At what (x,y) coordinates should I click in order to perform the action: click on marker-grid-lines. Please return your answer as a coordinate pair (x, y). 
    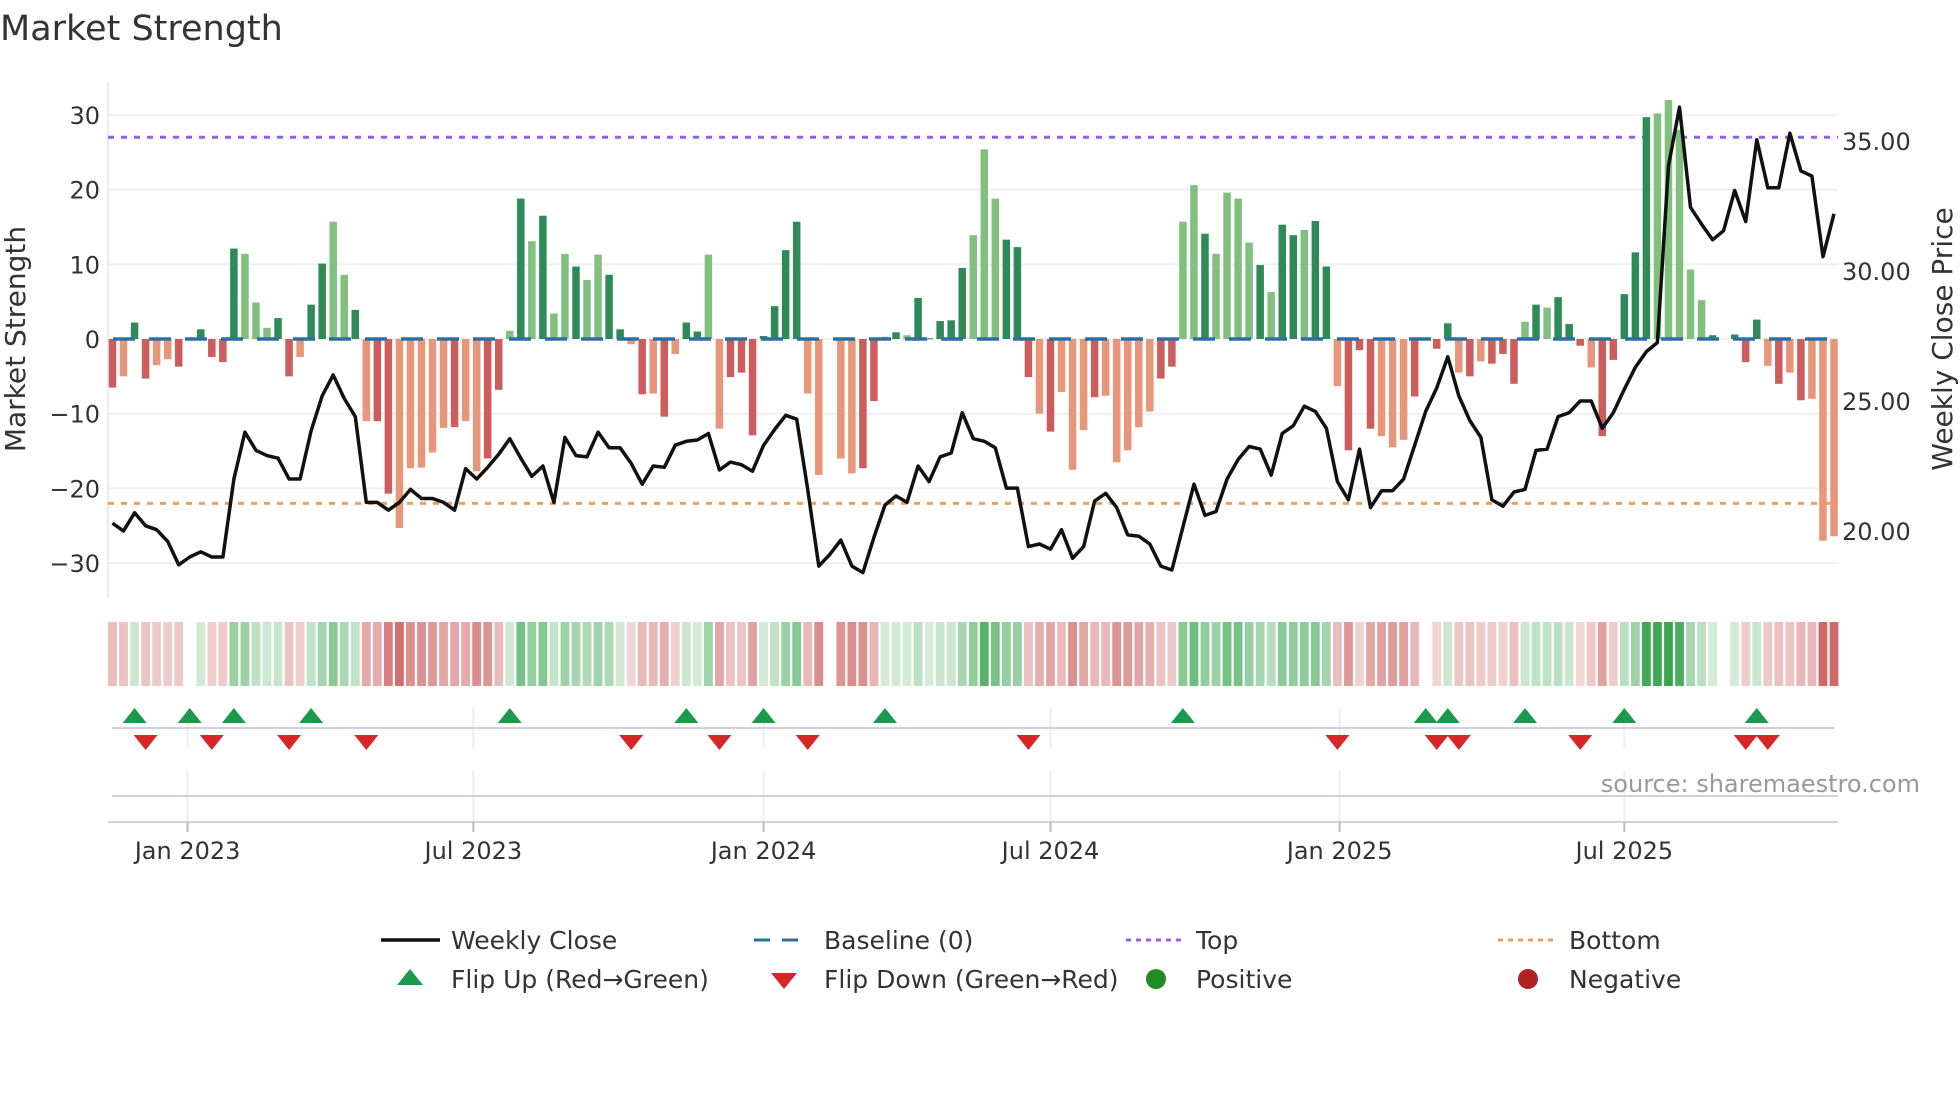
    Looking at the image, I should click on (906, 765).